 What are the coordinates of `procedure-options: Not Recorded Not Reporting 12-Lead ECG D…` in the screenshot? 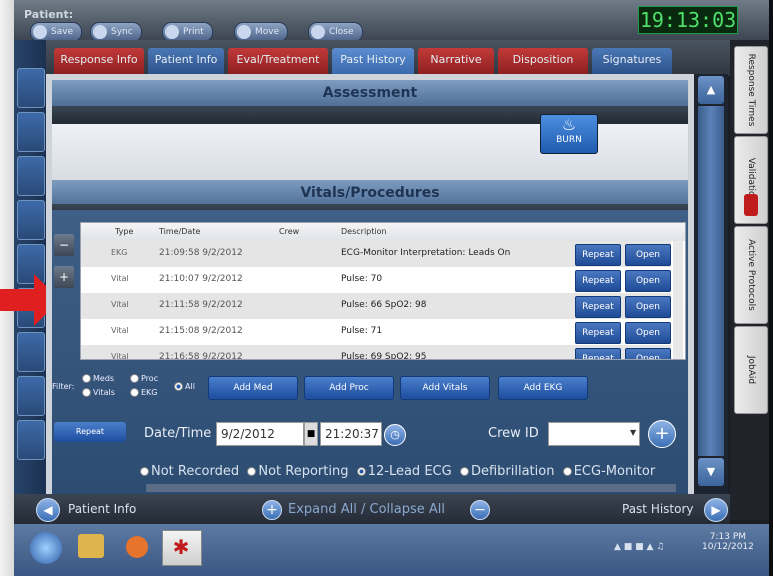 It's located at (397, 471).